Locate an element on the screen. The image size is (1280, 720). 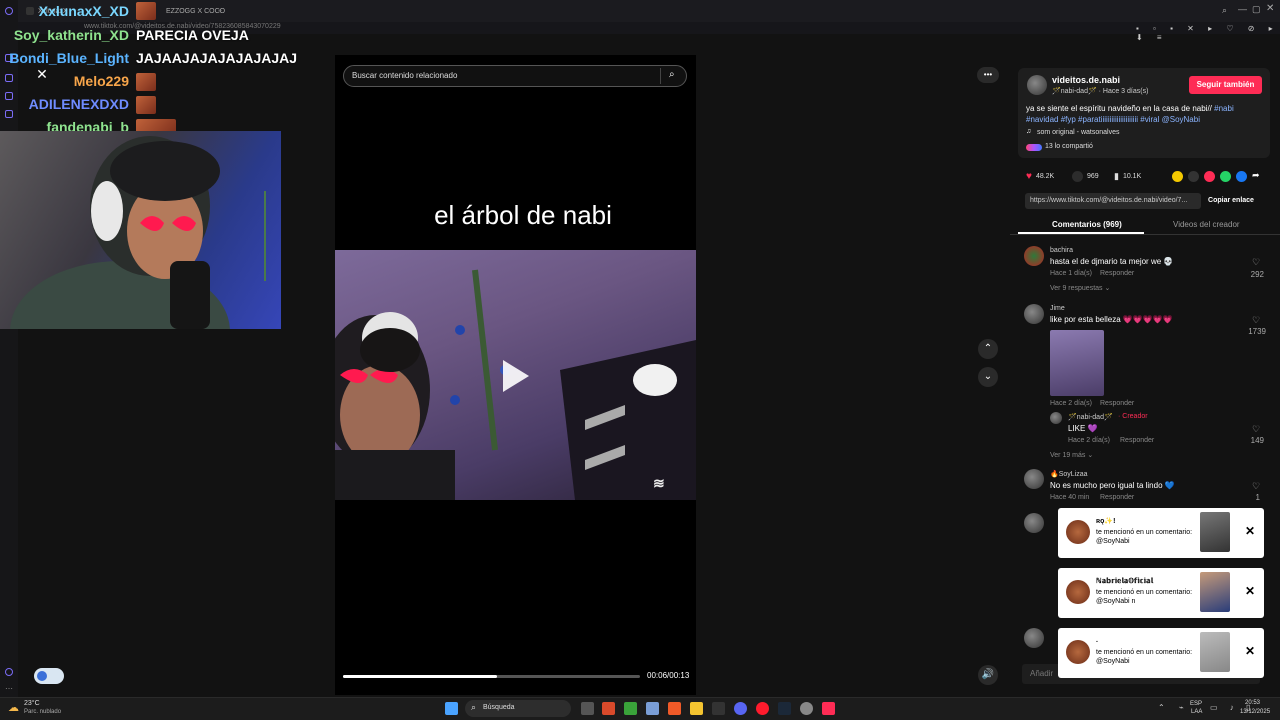
streamer-figure is located at coordinates (138, 232).